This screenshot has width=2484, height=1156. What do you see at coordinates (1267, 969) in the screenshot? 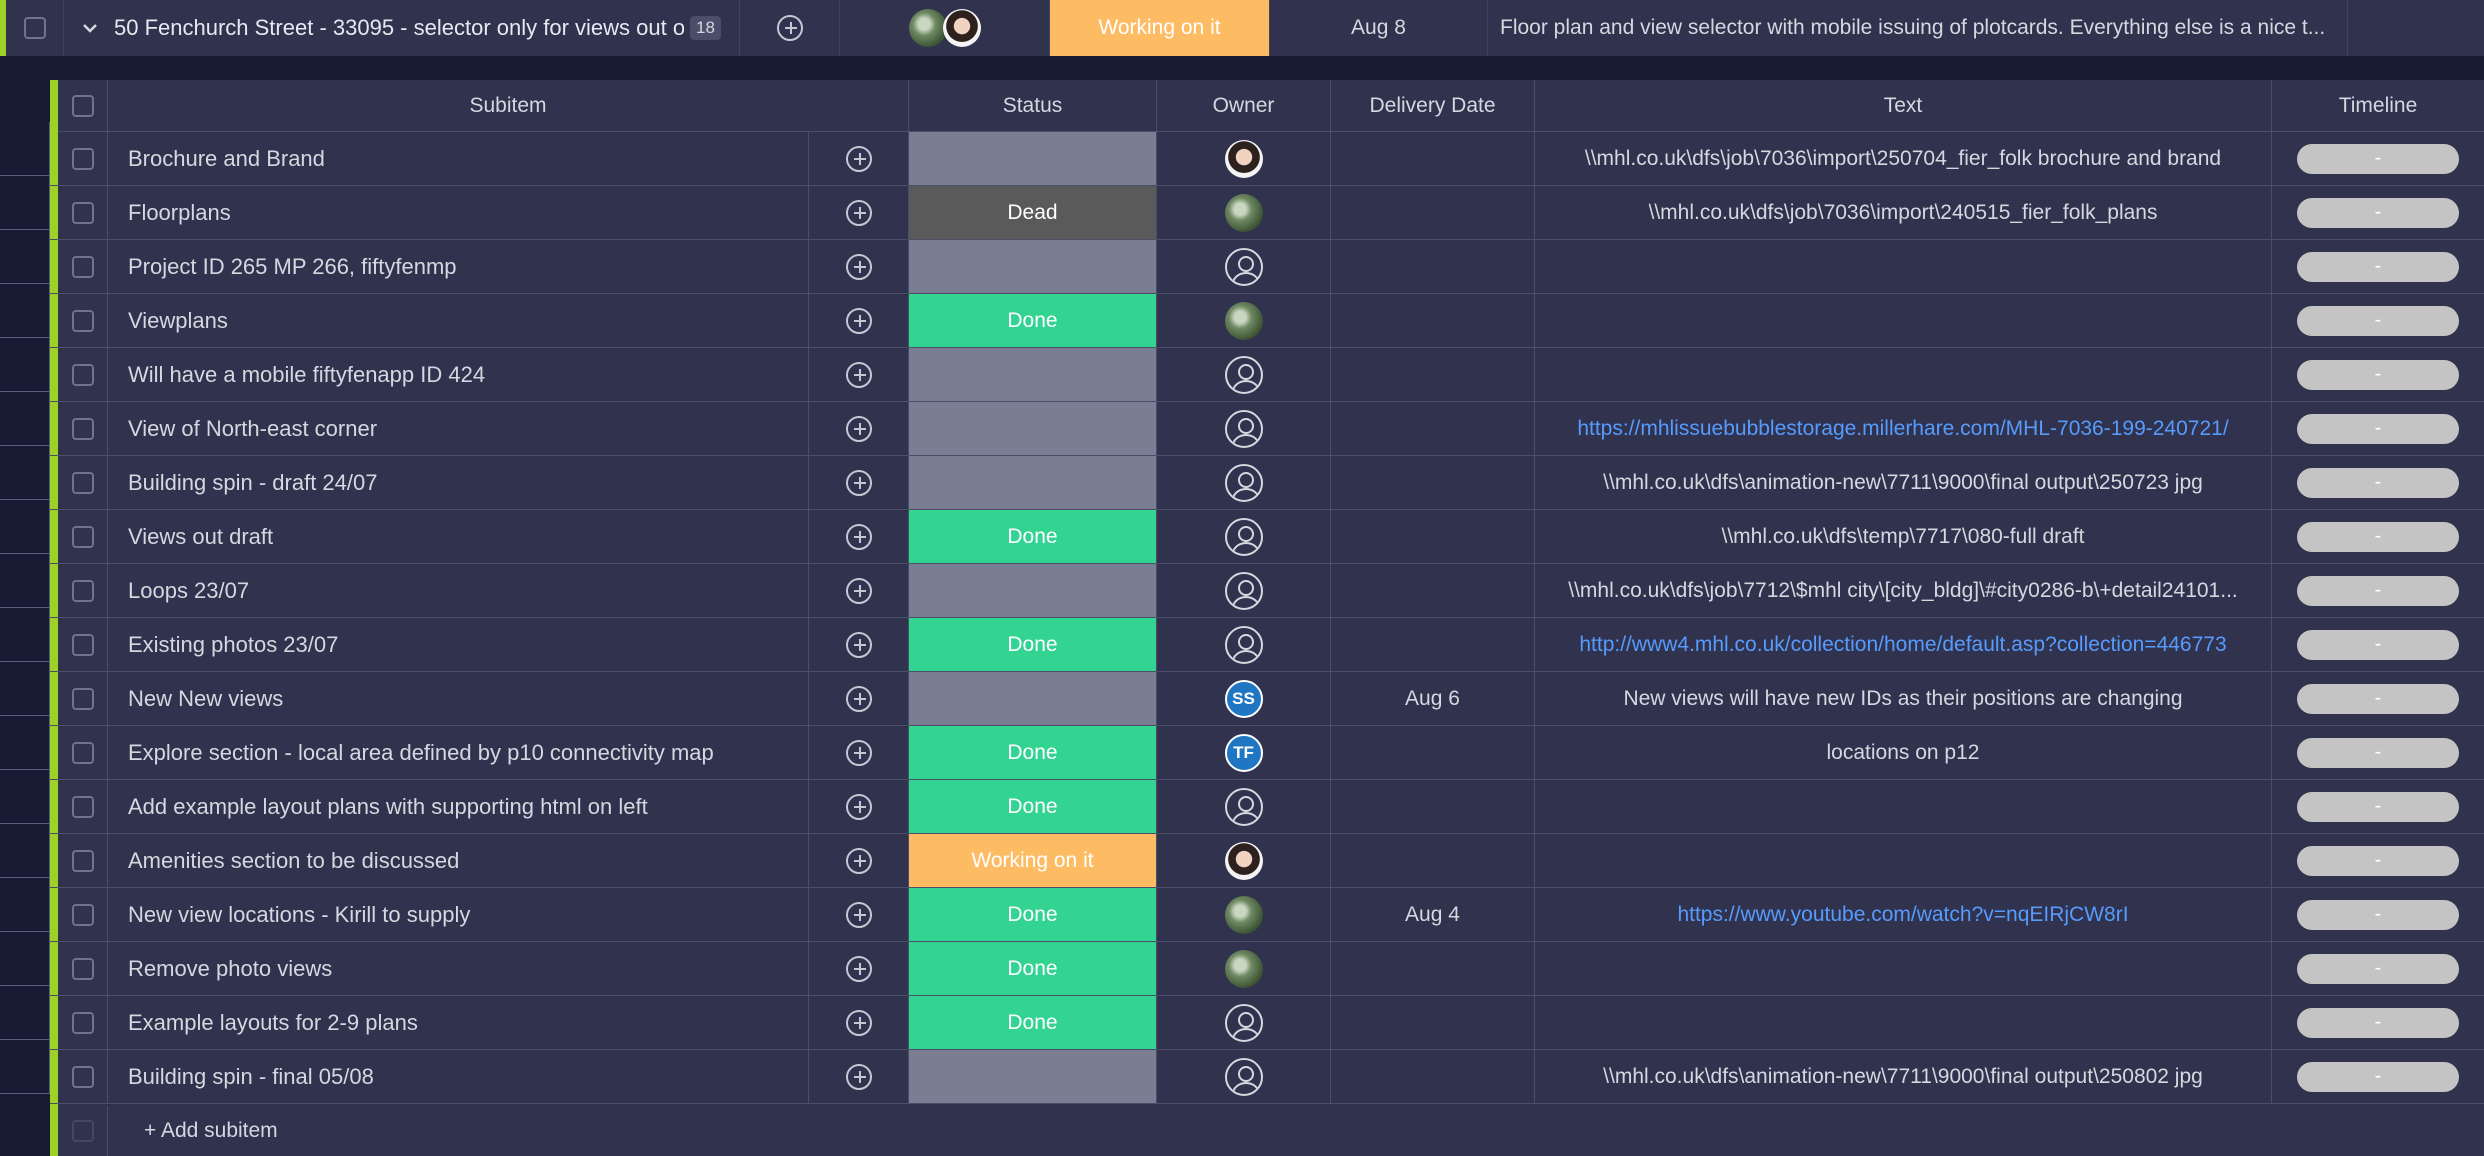
I see `table-row: Remove photo views Done -` at bounding box center [1267, 969].